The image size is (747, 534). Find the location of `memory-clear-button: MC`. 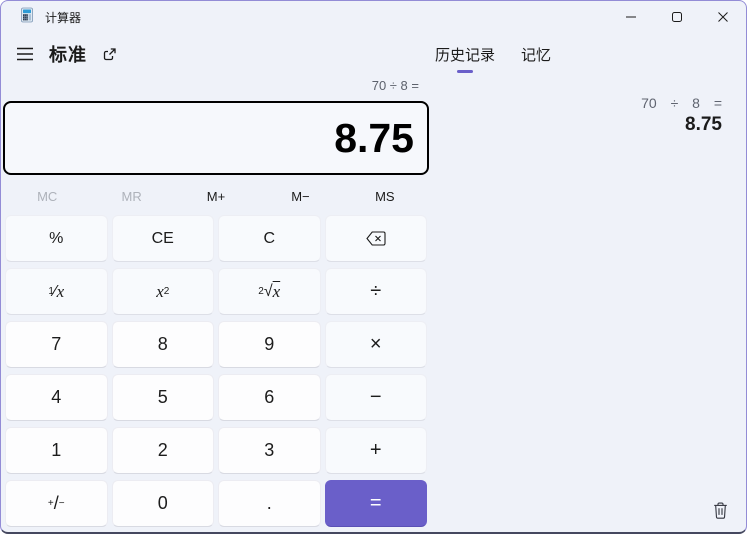

memory-clear-button: MC is located at coordinates (47, 196).